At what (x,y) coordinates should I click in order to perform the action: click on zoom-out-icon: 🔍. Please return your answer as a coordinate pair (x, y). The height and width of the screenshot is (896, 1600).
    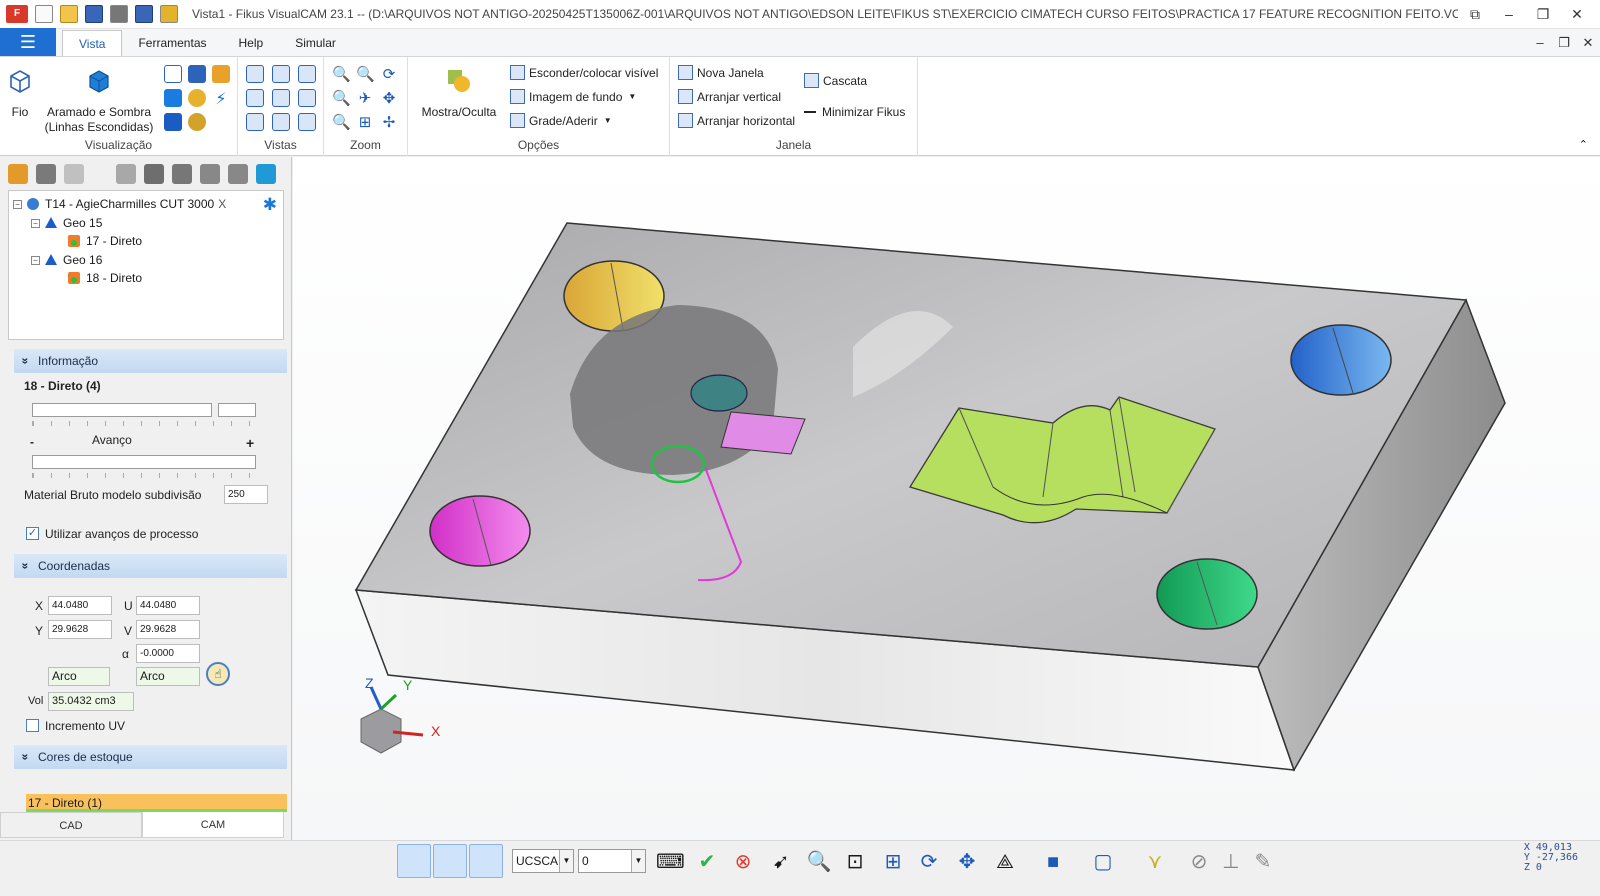
    Looking at the image, I should click on (341, 122).